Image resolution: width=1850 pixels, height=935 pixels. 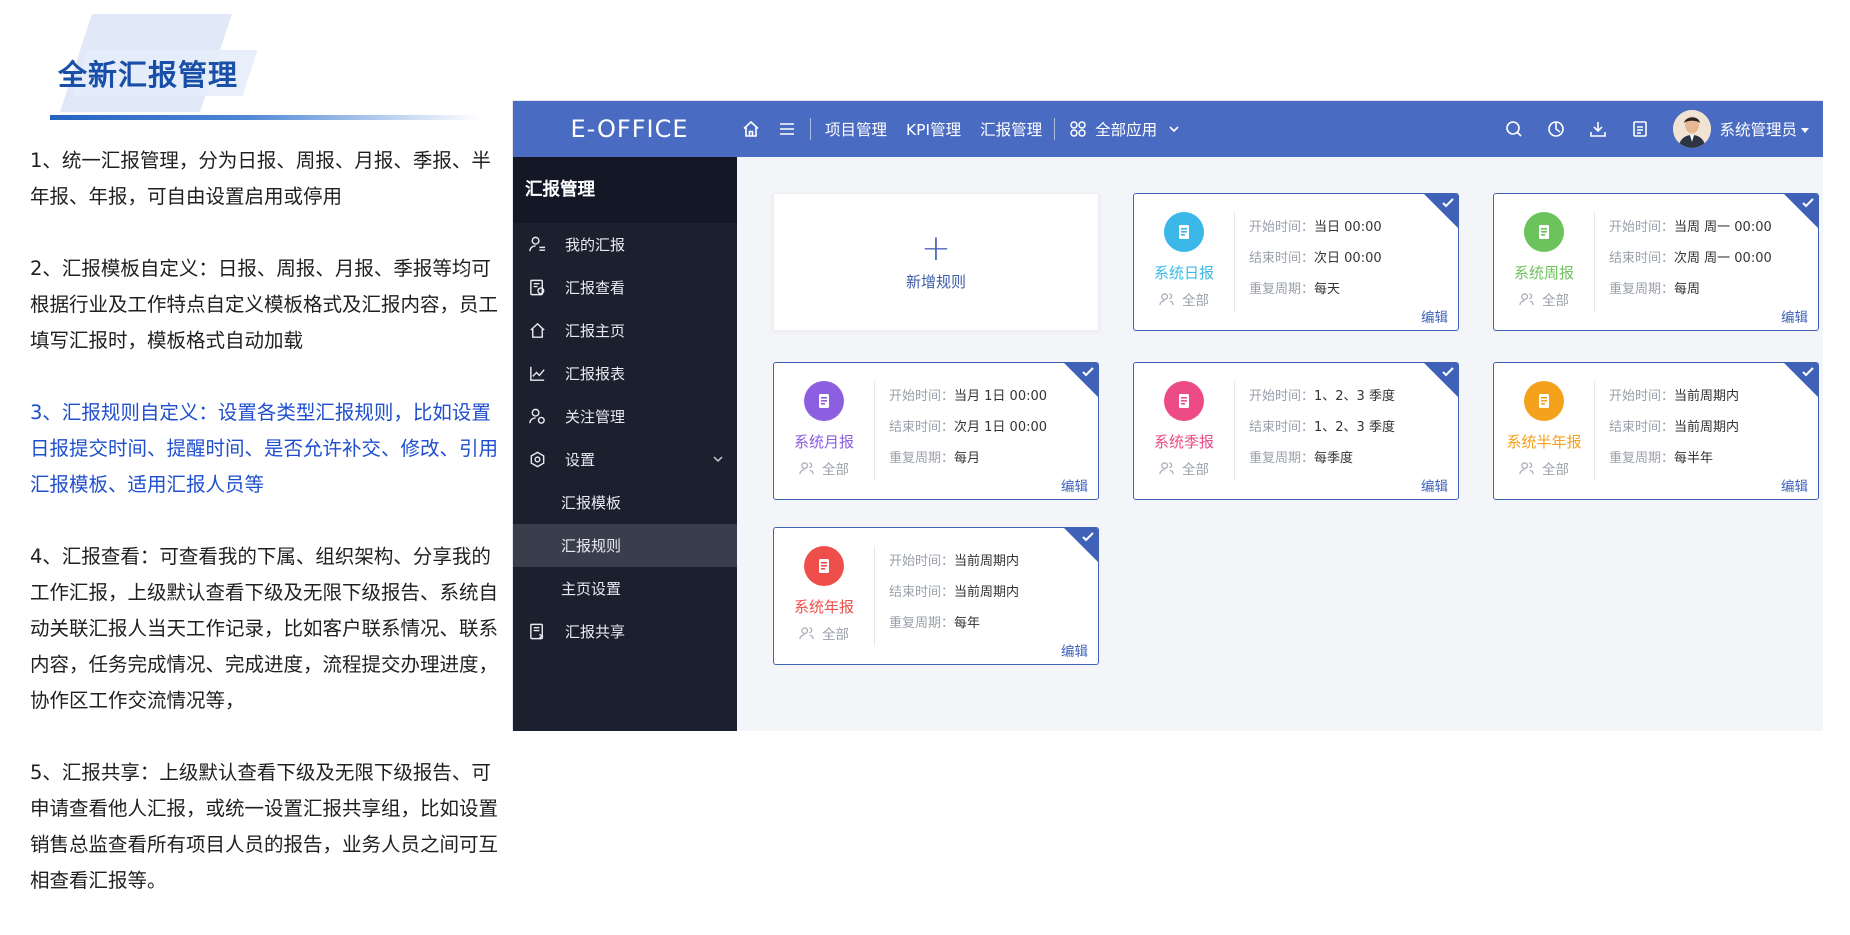 I want to click on sidebar-item-my-reports: 我的汇报, so click(x=625, y=244).